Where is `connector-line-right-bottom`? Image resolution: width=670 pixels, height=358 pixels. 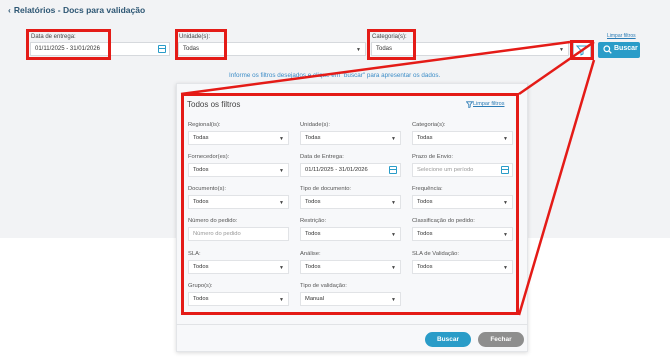
connector-line-right-bottom is located at coordinates (556, 187).